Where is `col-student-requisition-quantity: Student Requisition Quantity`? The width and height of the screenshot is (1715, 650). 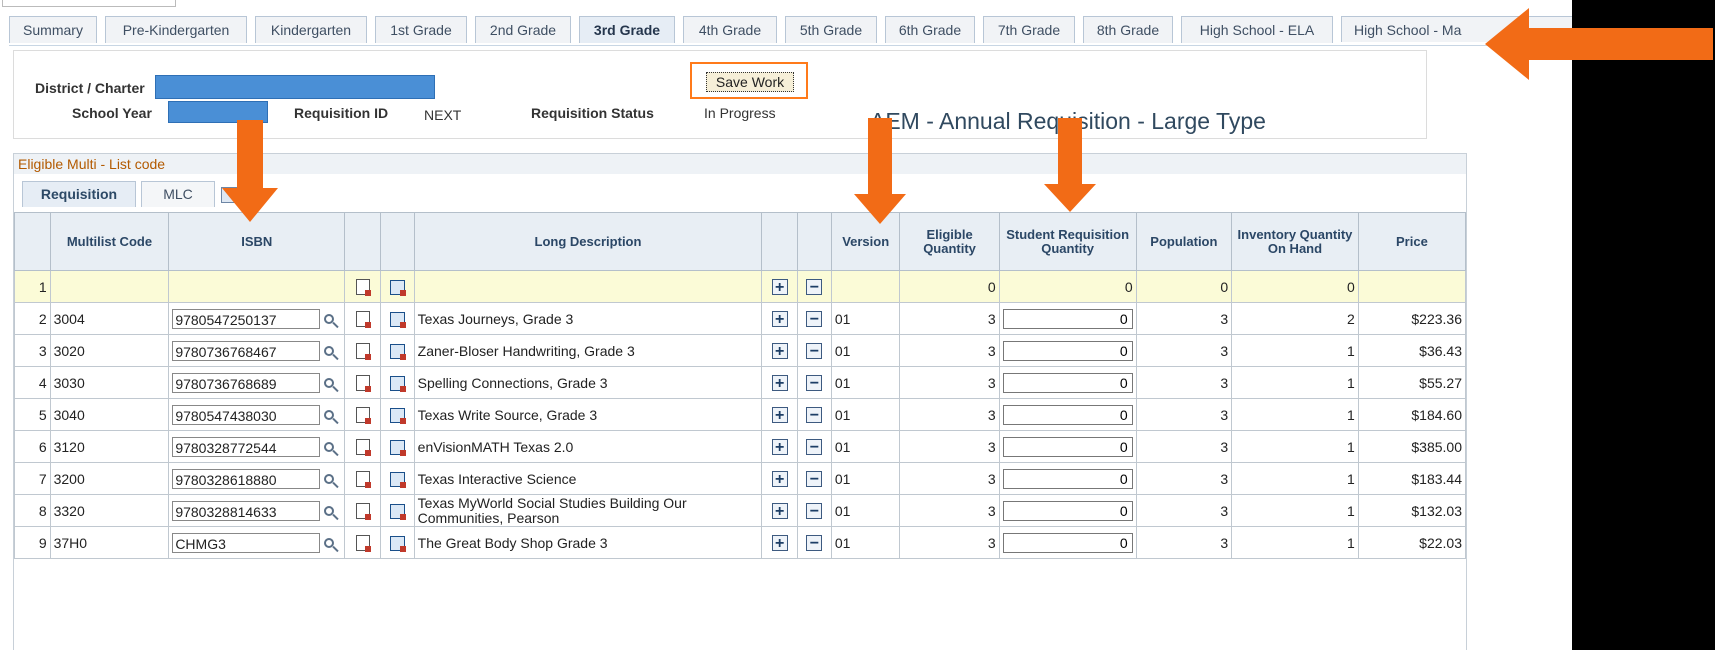 col-student-requisition-quantity: Student Requisition Quantity is located at coordinates (1067, 241).